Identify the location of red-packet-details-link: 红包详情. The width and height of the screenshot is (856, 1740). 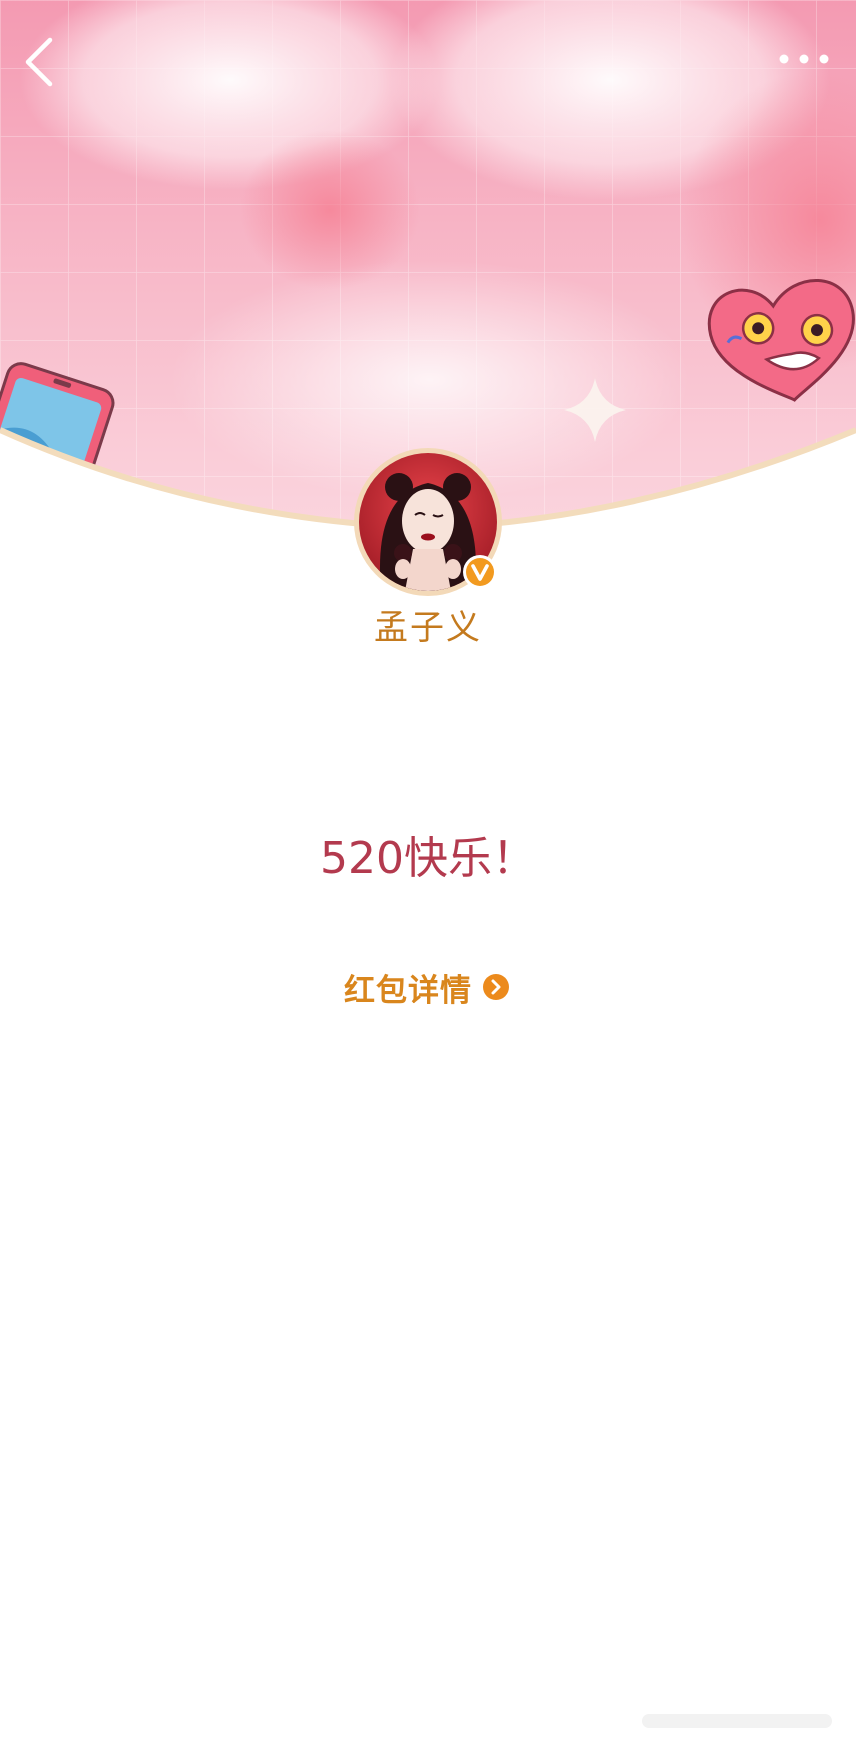
(427, 987).